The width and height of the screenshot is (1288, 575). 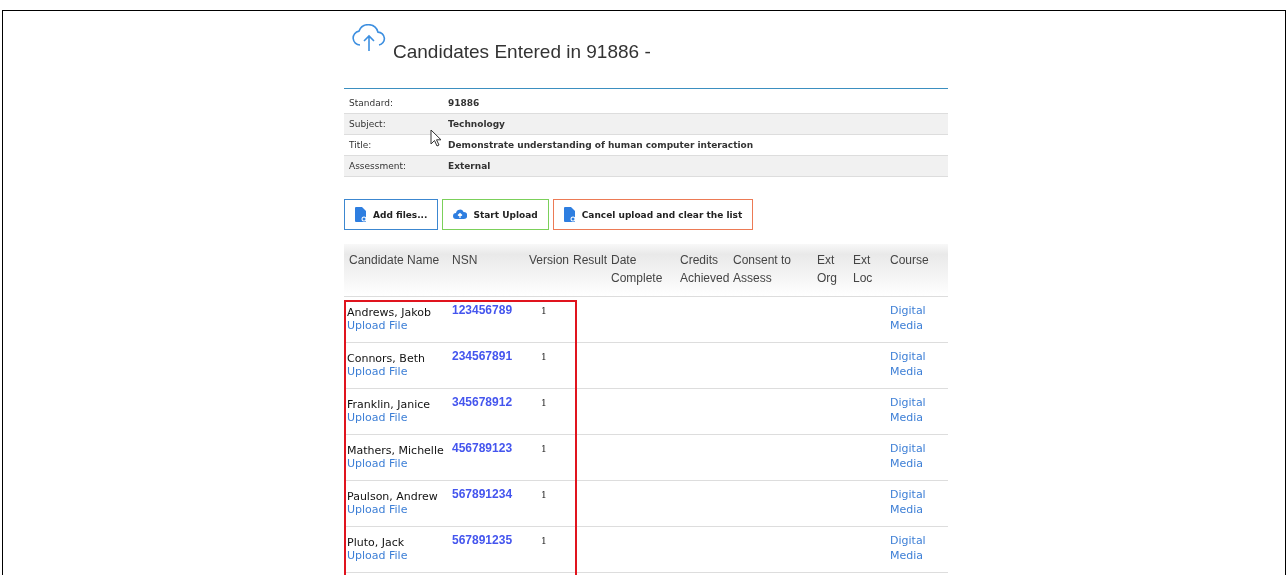 What do you see at coordinates (548, 260) in the screenshot?
I see `column-header: Version` at bounding box center [548, 260].